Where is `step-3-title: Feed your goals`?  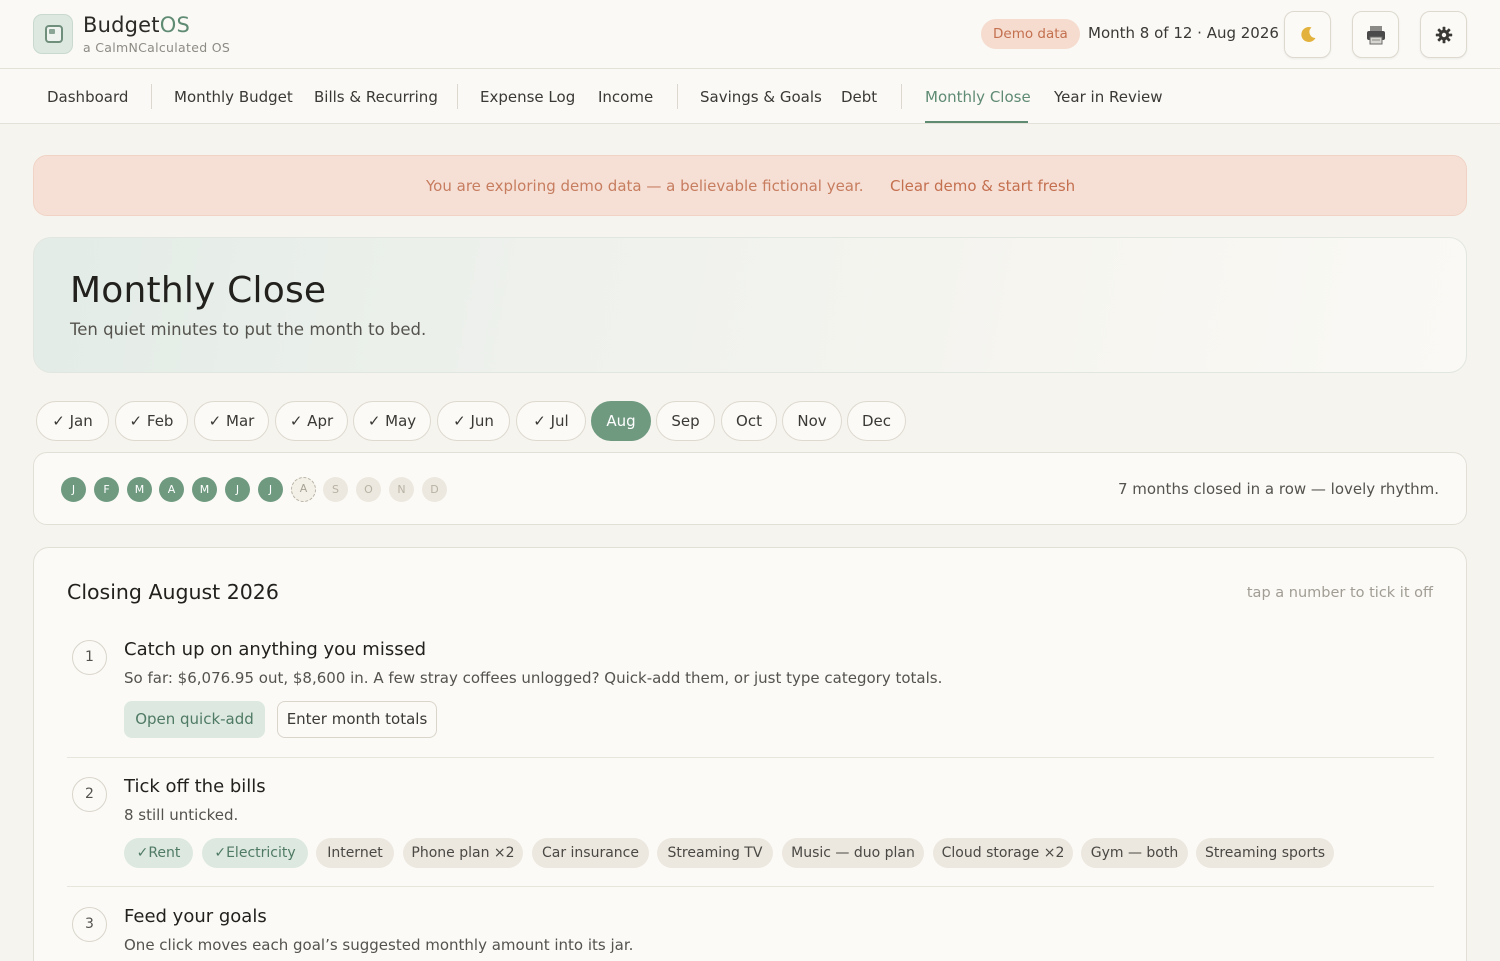 step-3-title: Feed your goals is located at coordinates (195, 916).